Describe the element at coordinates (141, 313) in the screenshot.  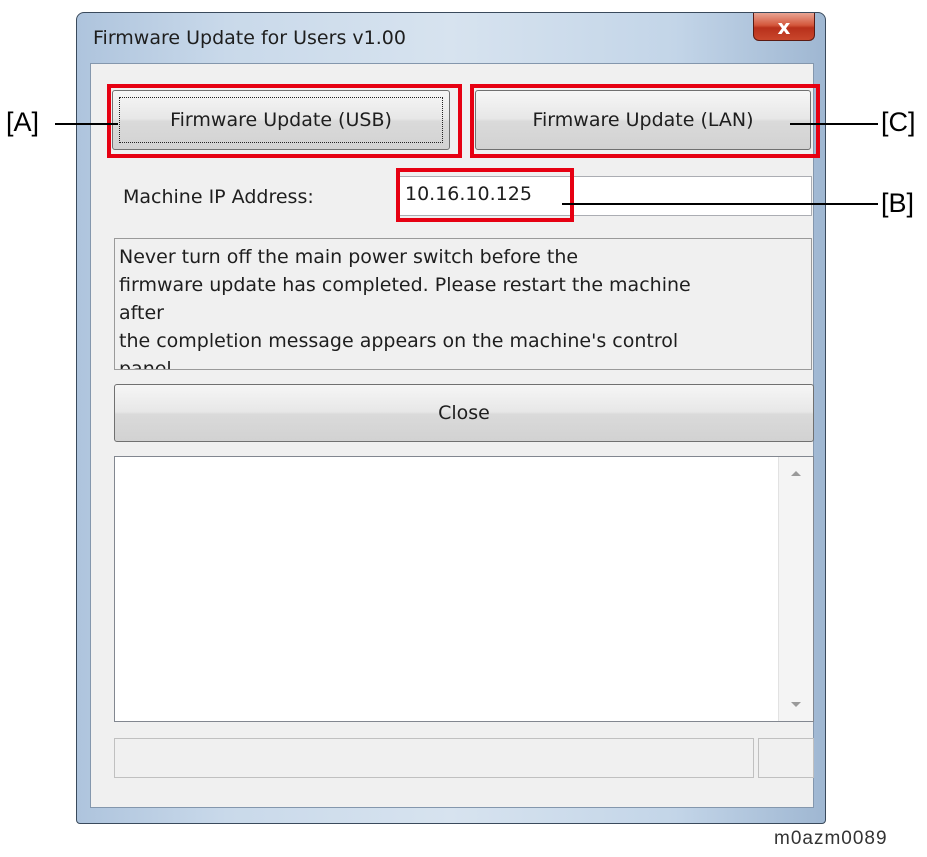
I see `message-line: after` at that location.